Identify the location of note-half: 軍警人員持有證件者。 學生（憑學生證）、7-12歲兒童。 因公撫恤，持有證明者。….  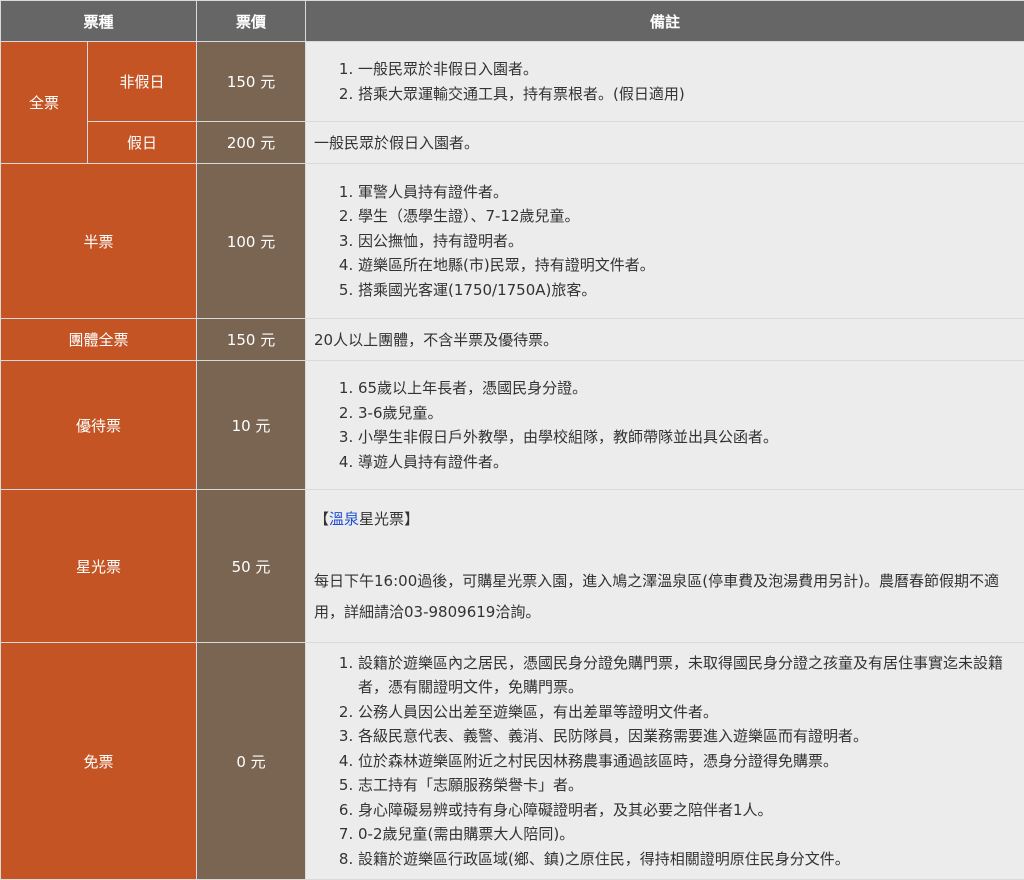
(665, 241).